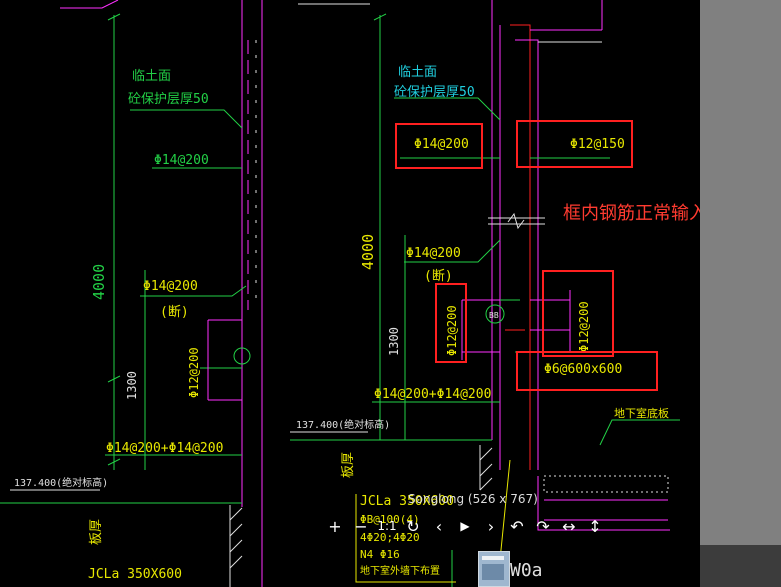  I want to click on left-label-soil: 临土面, so click(151, 76).